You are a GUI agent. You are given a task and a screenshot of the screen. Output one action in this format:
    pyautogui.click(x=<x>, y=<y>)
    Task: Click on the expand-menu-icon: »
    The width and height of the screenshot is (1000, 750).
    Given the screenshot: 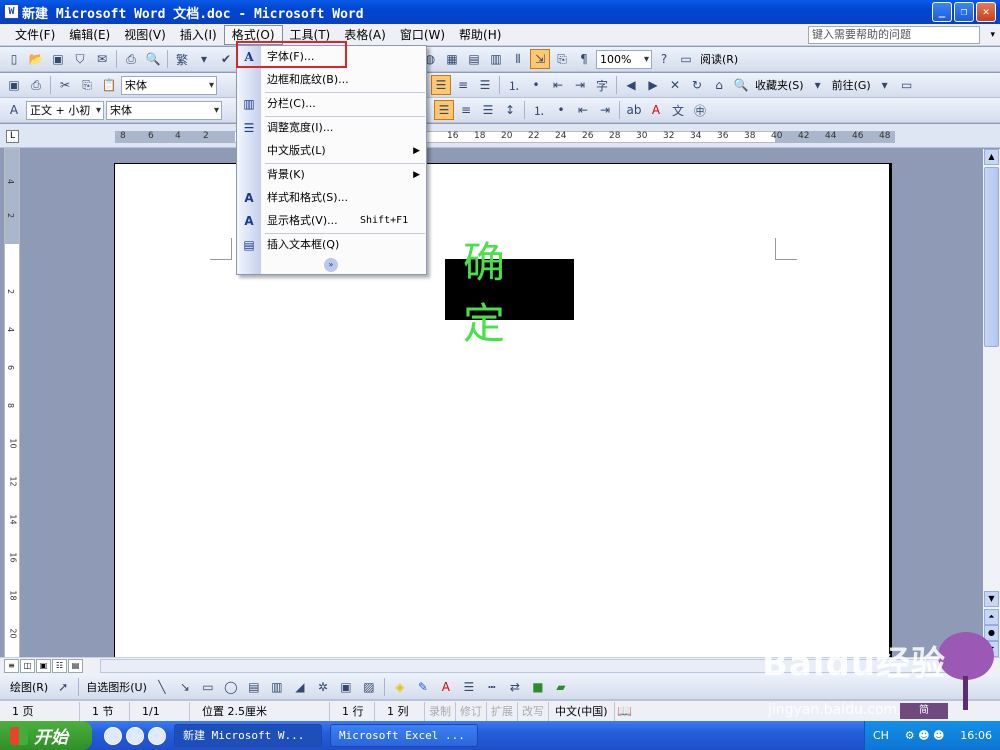 What is the action you would take?
    pyautogui.click(x=331, y=265)
    